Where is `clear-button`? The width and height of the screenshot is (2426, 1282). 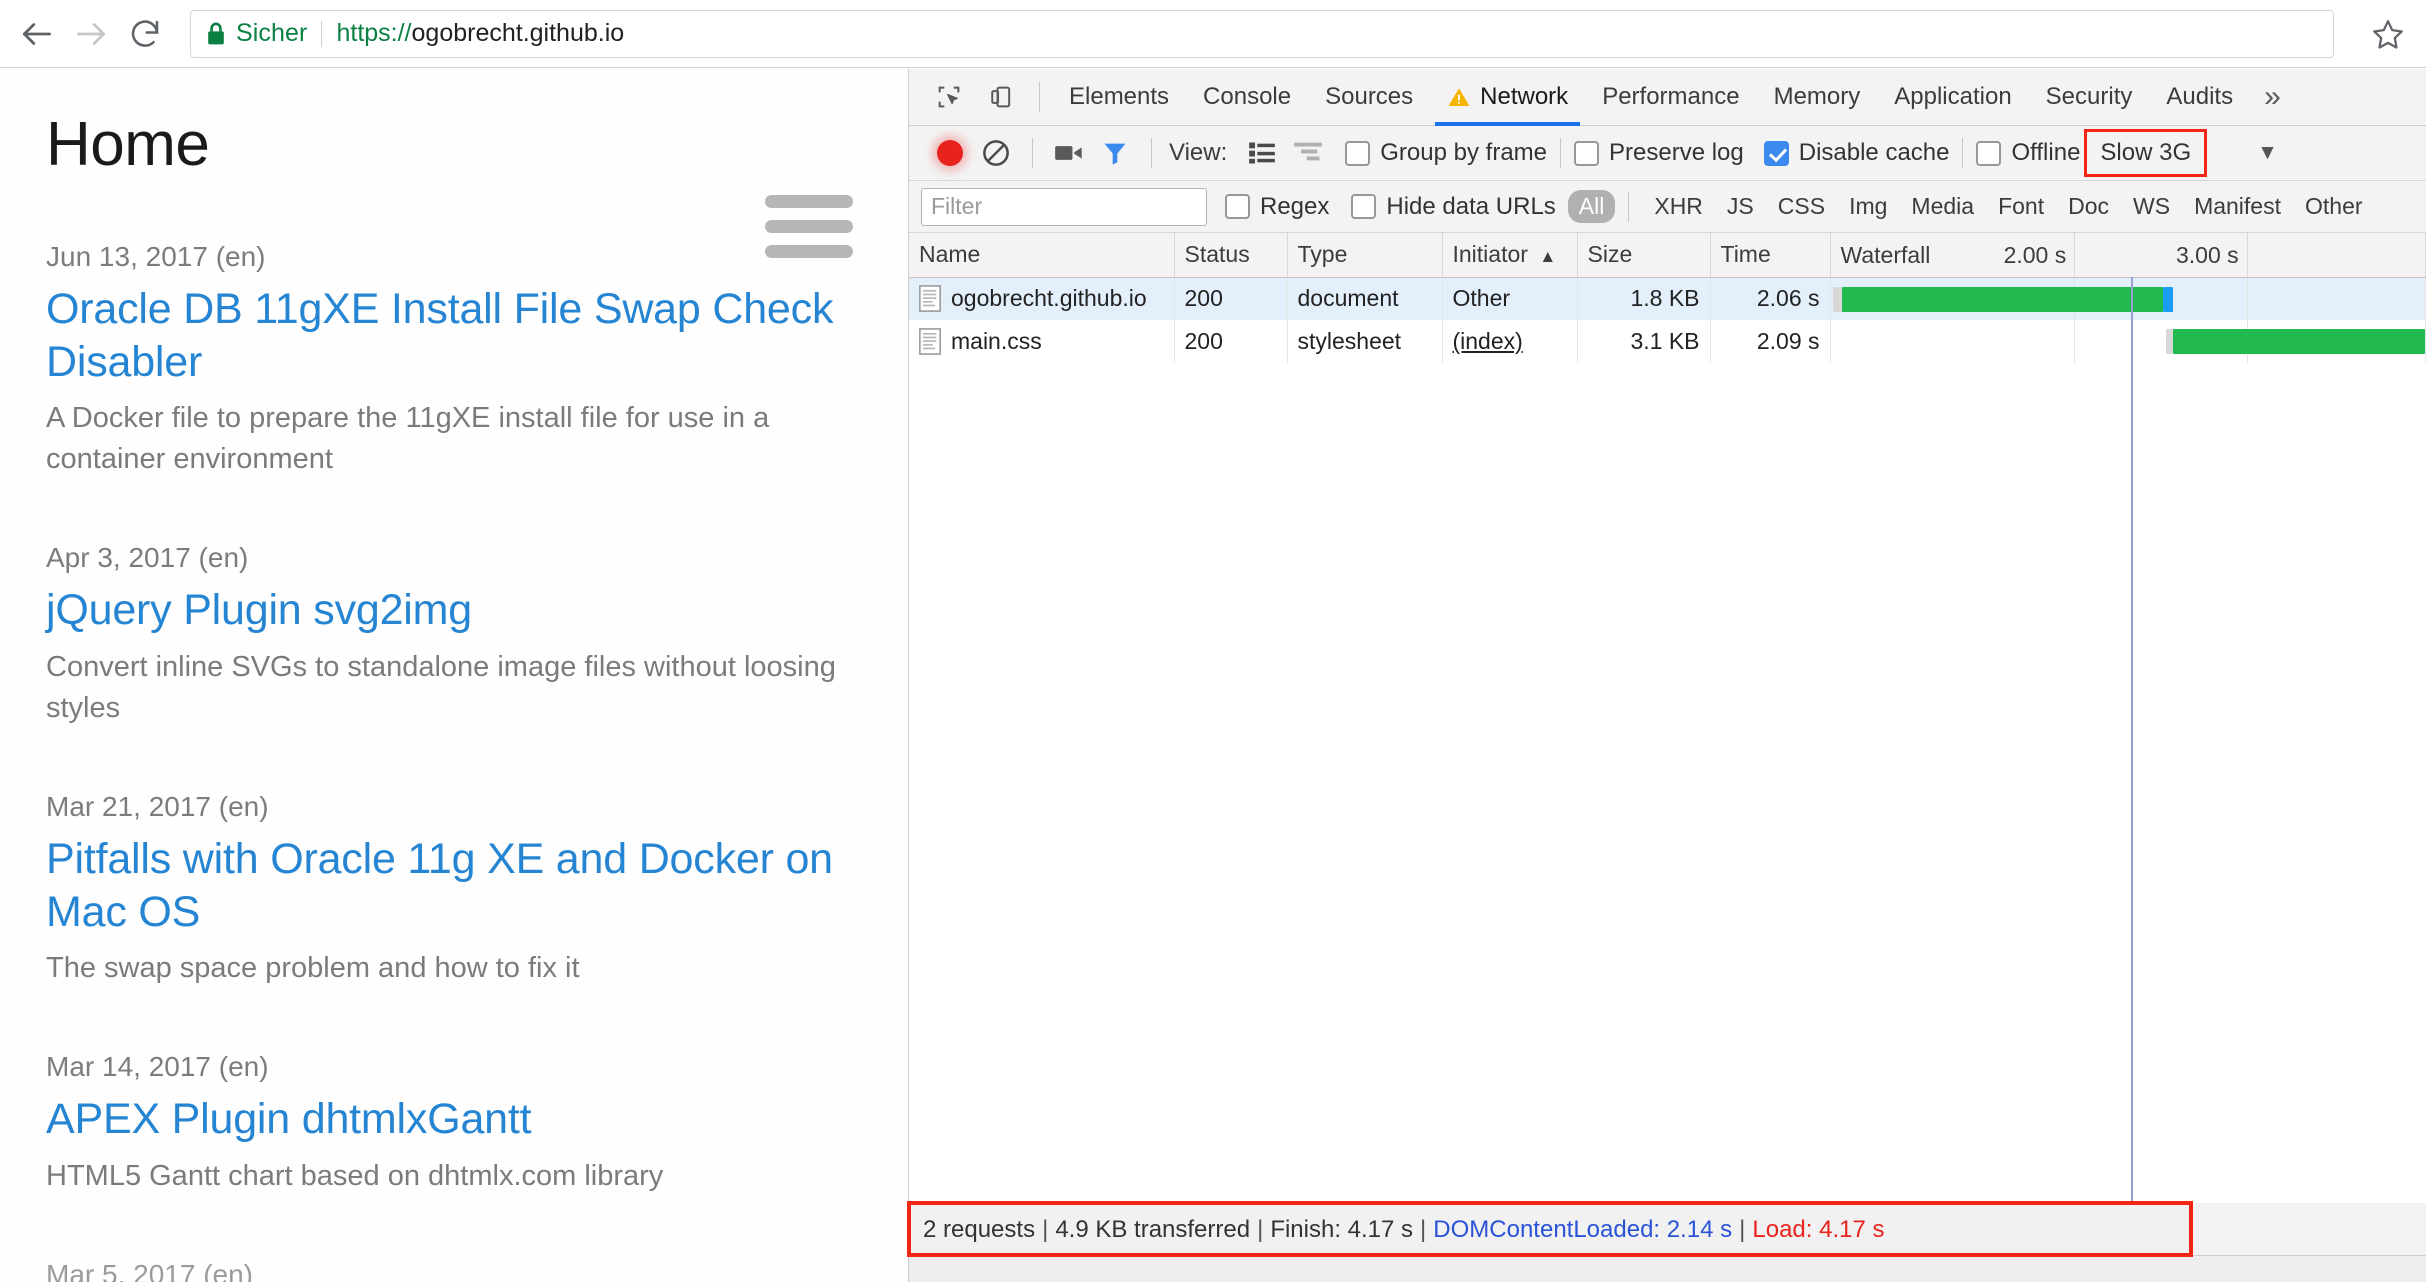
clear-button is located at coordinates (996, 153).